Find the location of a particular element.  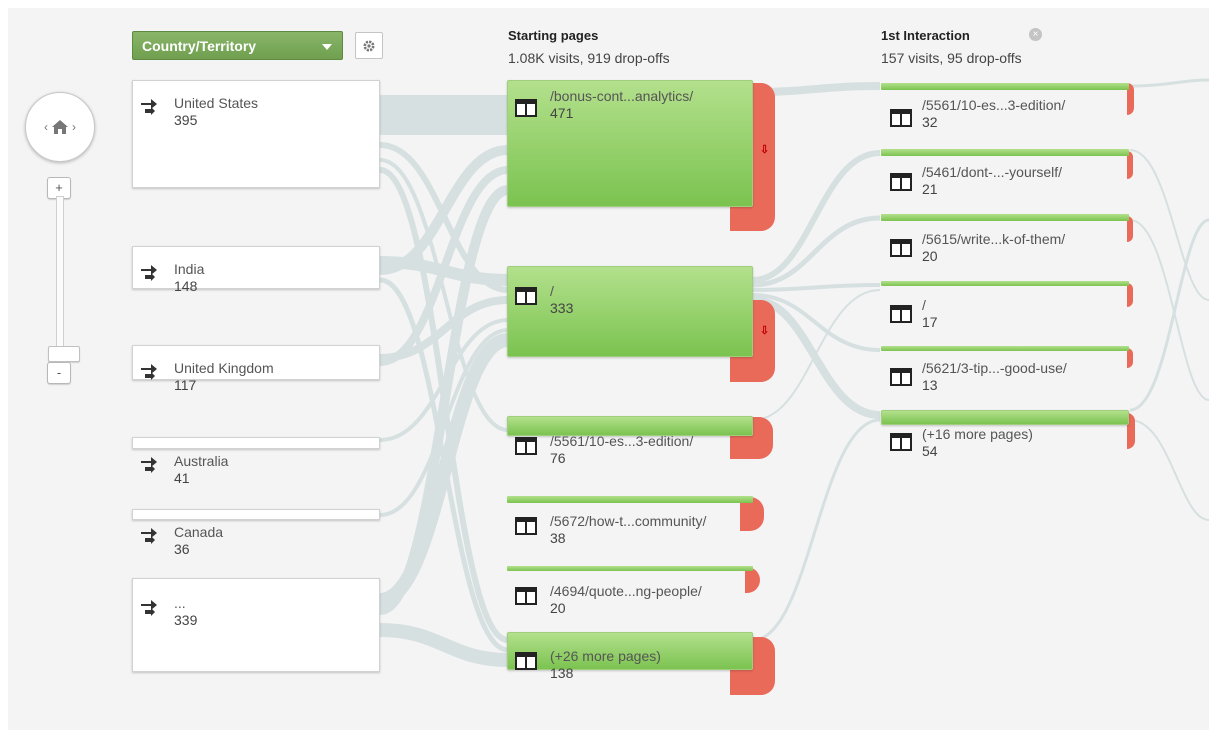

page-name: /4694/quote...ng-people/ is located at coordinates (626, 591).